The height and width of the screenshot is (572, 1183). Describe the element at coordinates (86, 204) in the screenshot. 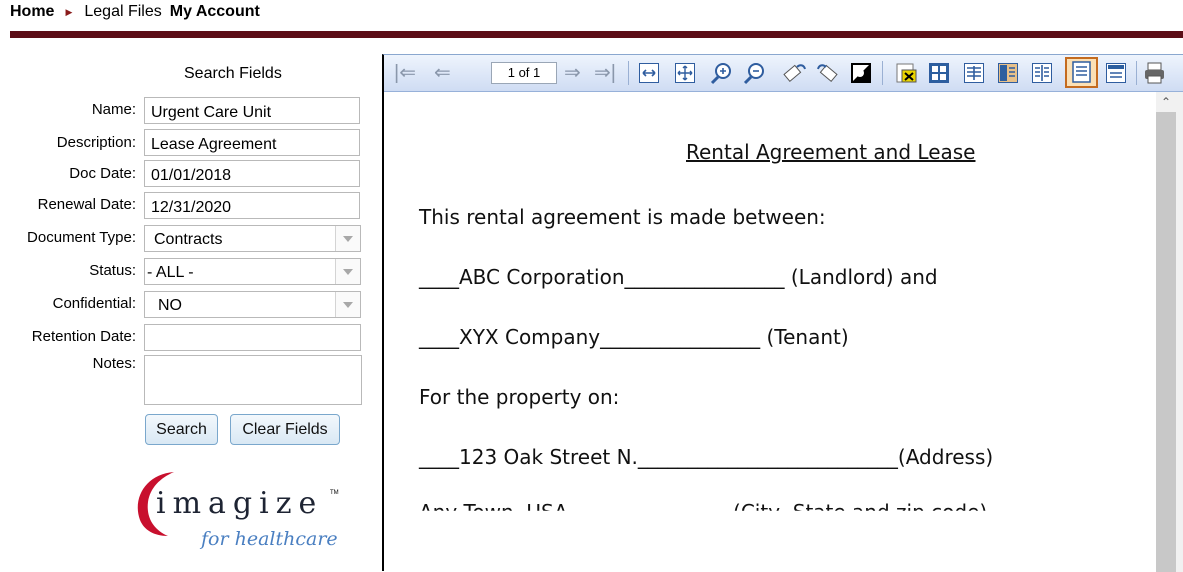

I see `renewal-date-label: Renewal Date:` at that location.